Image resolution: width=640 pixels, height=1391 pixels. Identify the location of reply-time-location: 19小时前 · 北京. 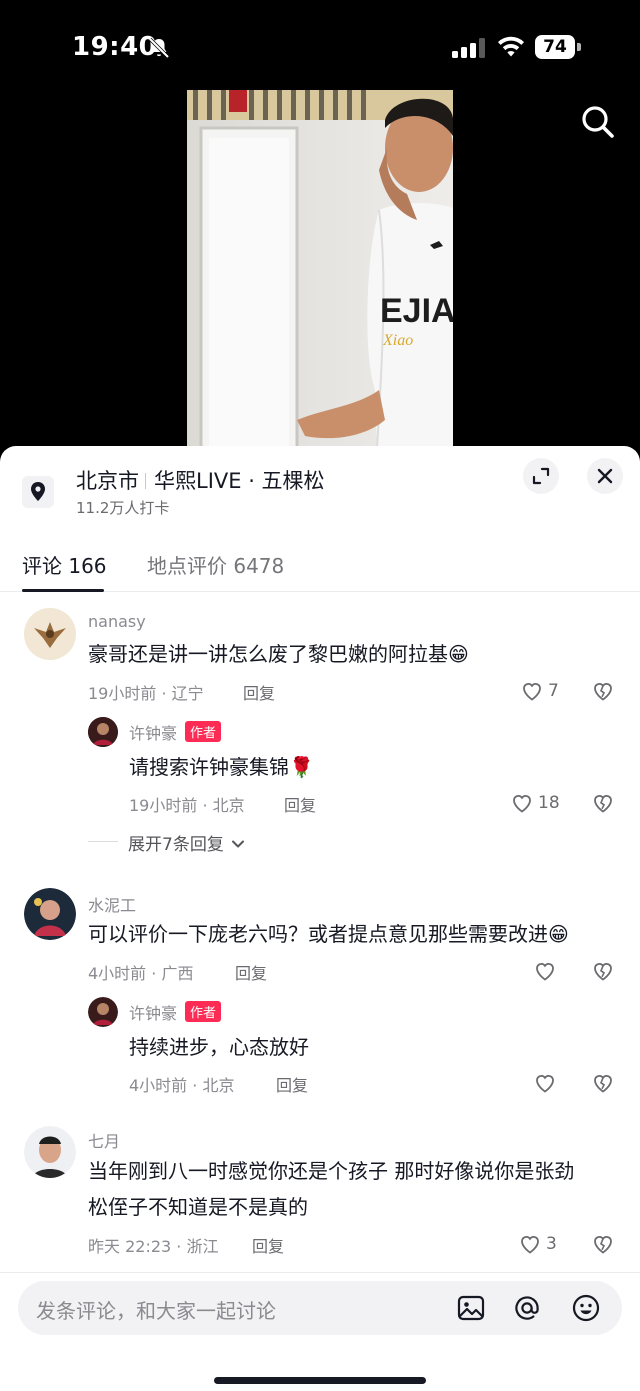
(187, 805).